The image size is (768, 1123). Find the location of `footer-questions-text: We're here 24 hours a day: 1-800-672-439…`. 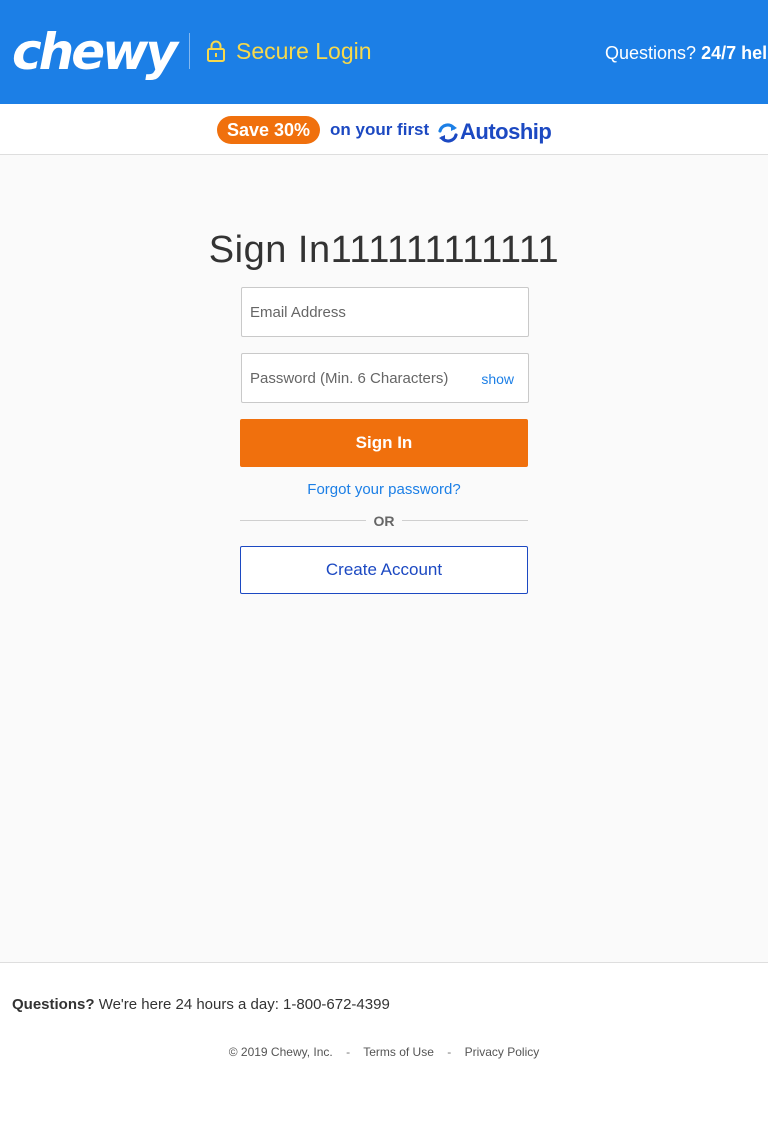

footer-questions-text: We're here 24 hours a day: 1-800-672-439… is located at coordinates (244, 1004).